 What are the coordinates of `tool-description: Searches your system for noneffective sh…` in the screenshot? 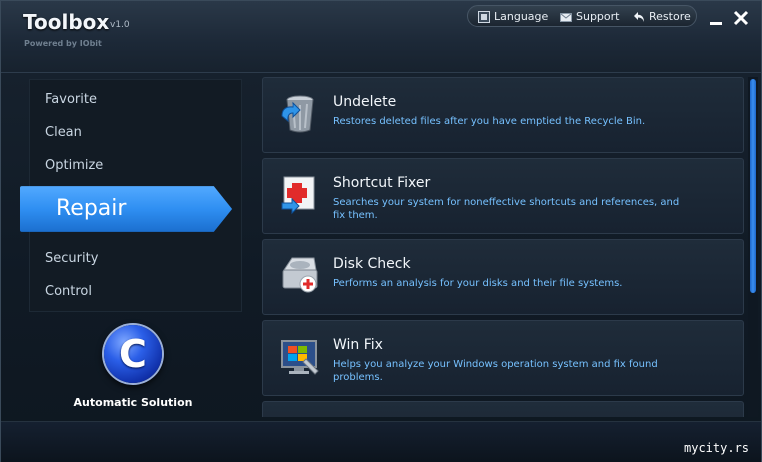 It's located at (506, 209).